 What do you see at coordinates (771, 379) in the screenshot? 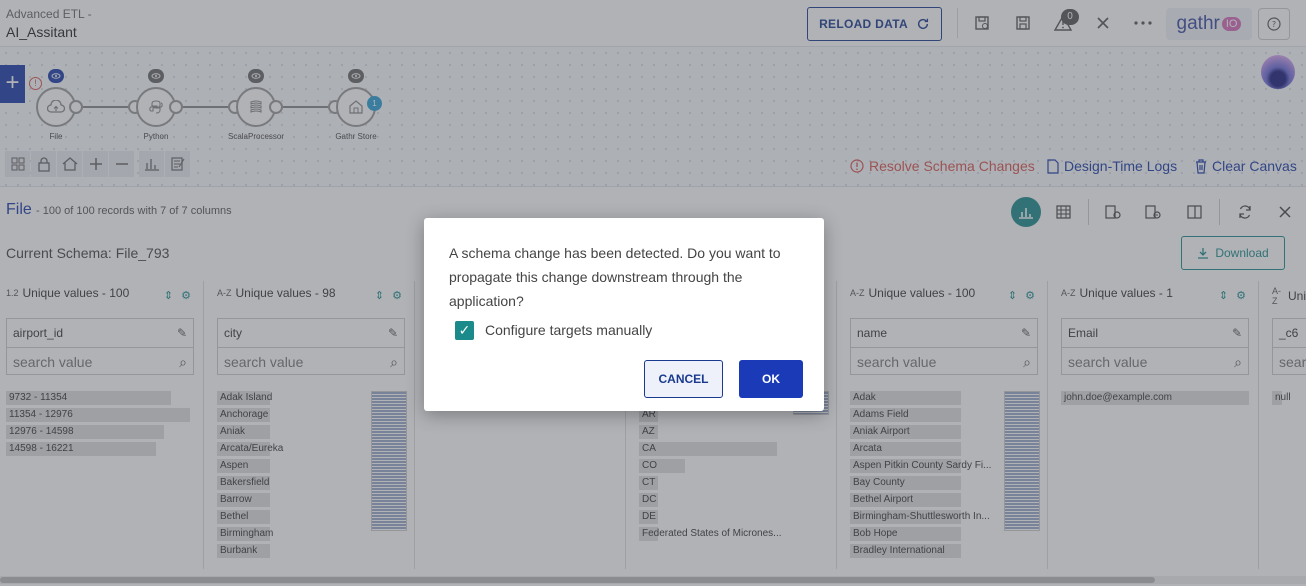
I see `ok-button: OK` at bounding box center [771, 379].